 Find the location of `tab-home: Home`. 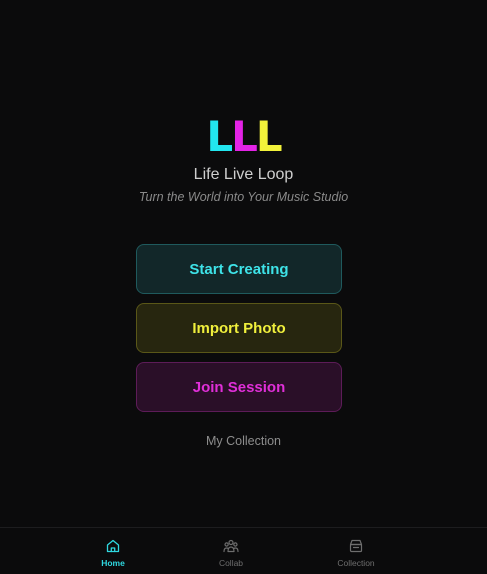

tab-home: Home is located at coordinates (113, 551).